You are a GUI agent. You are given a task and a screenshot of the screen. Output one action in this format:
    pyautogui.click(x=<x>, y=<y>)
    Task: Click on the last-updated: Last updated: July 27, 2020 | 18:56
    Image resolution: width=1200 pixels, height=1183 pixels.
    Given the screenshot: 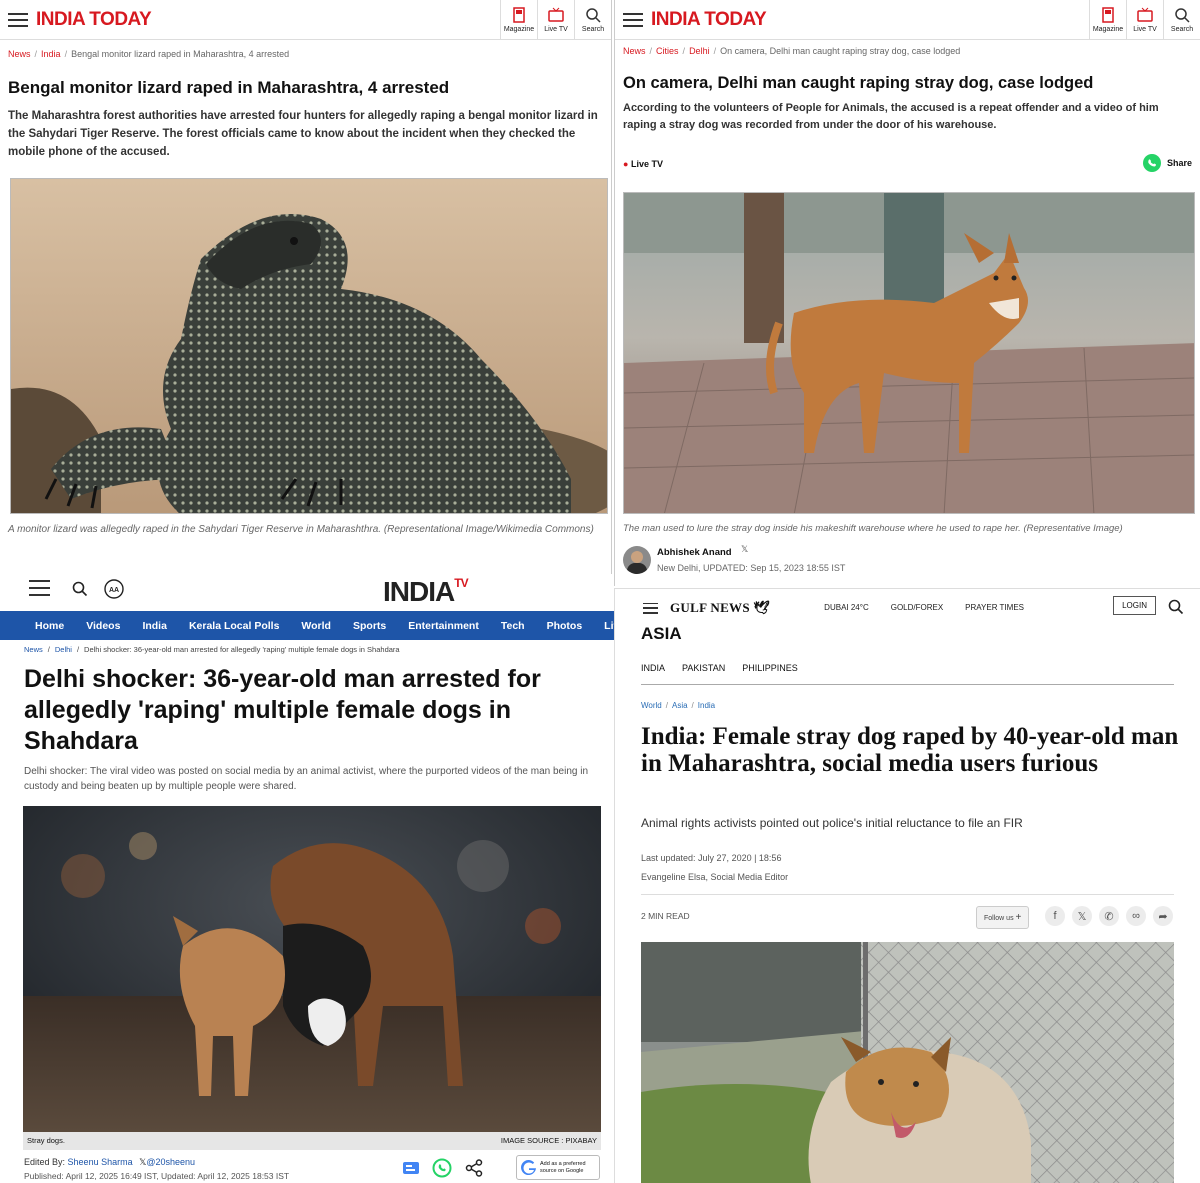 What is the action you would take?
    pyautogui.click(x=711, y=858)
    